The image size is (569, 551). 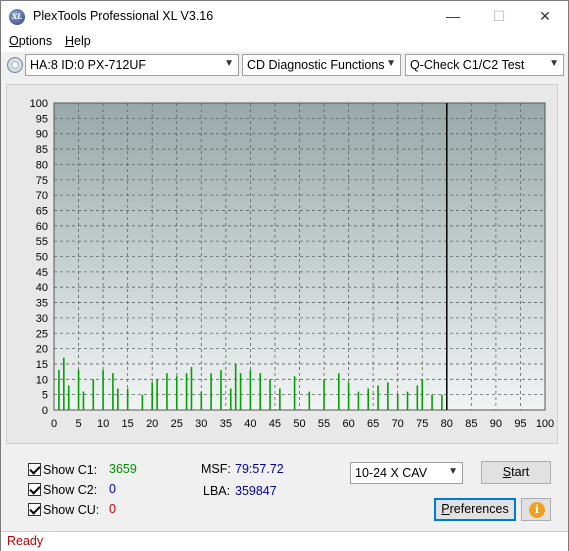 I want to click on function-select-value: CD Diagnostic Functions, so click(x=316, y=65).